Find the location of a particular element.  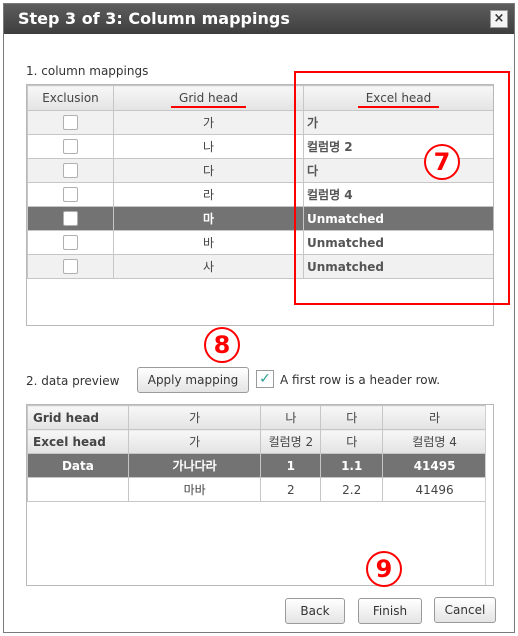

preview-cell: 2 is located at coordinates (291, 489).